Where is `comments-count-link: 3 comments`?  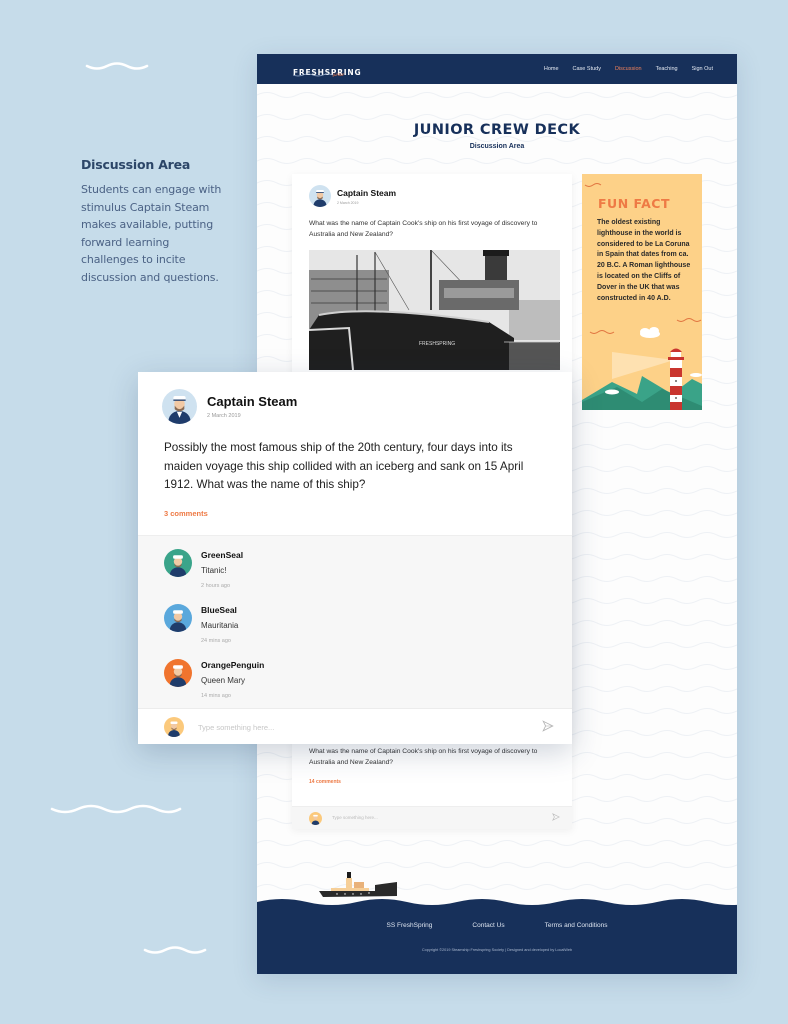 comments-count-link: 3 comments is located at coordinates (186, 513).